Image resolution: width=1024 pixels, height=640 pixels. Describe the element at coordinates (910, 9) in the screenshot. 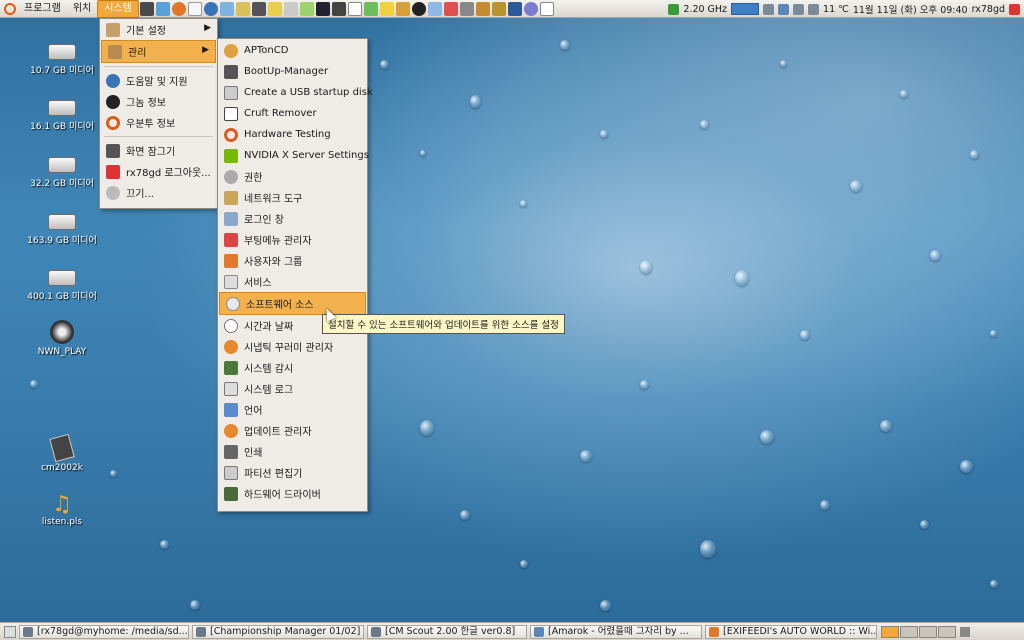

I see `clock: 11월 11일 (화) 오후 09:40` at that location.